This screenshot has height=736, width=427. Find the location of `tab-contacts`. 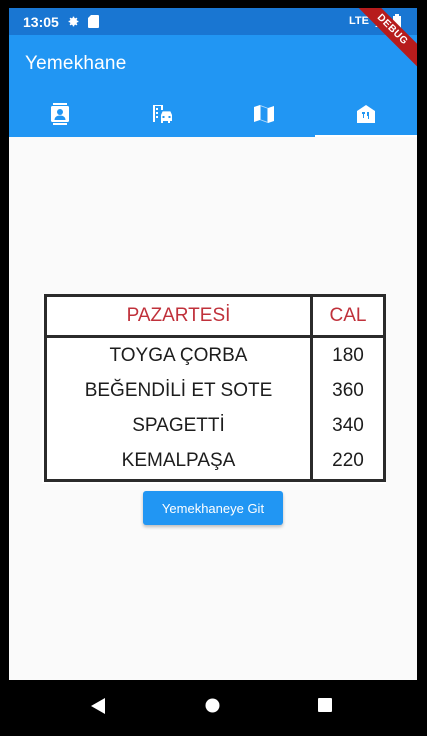

tab-contacts is located at coordinates (60, 114).